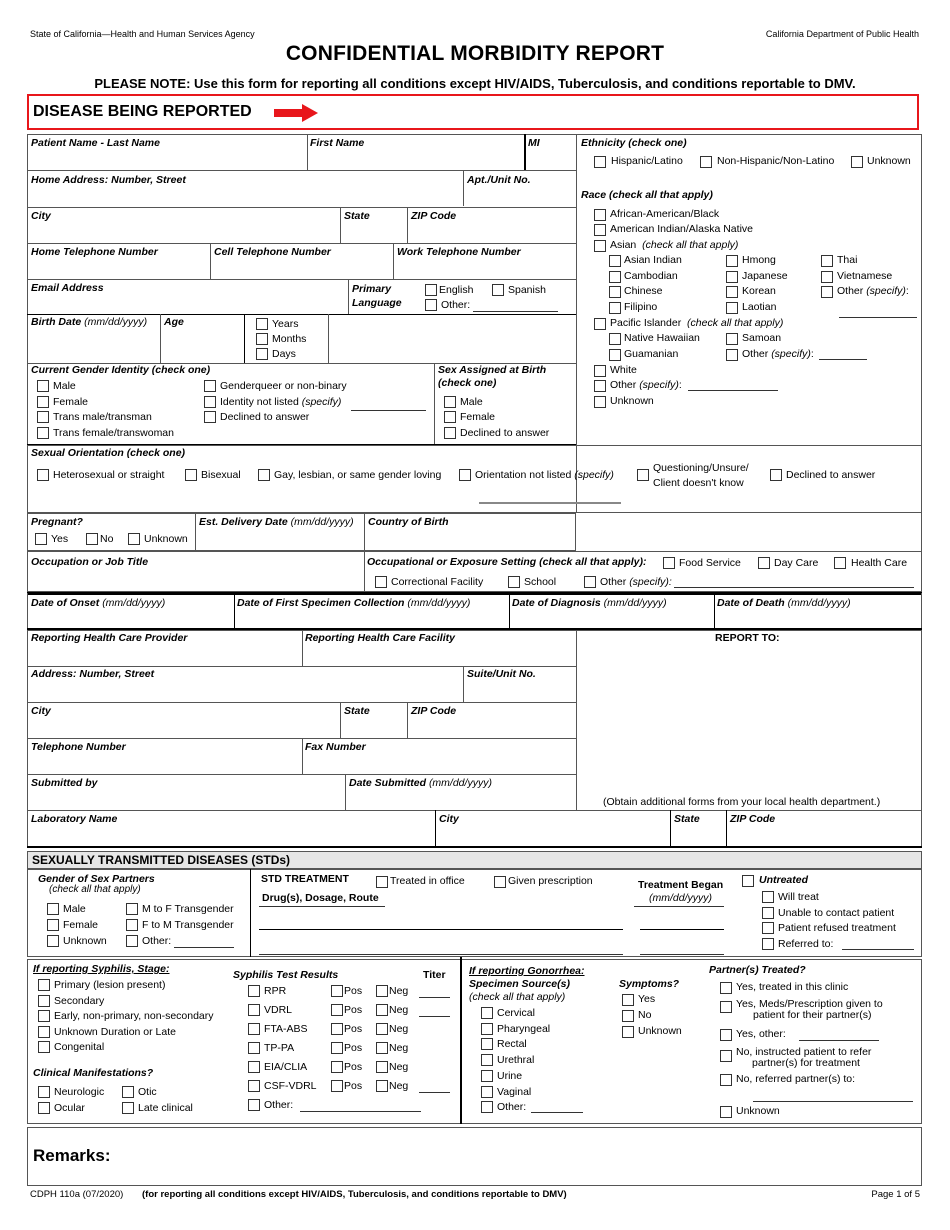 This screenshot has height=1230, width=950. What do you see at coordinates (262, 339) in the screenshot?
I see `age-months-checkbox` at bounding box center [262, 339].